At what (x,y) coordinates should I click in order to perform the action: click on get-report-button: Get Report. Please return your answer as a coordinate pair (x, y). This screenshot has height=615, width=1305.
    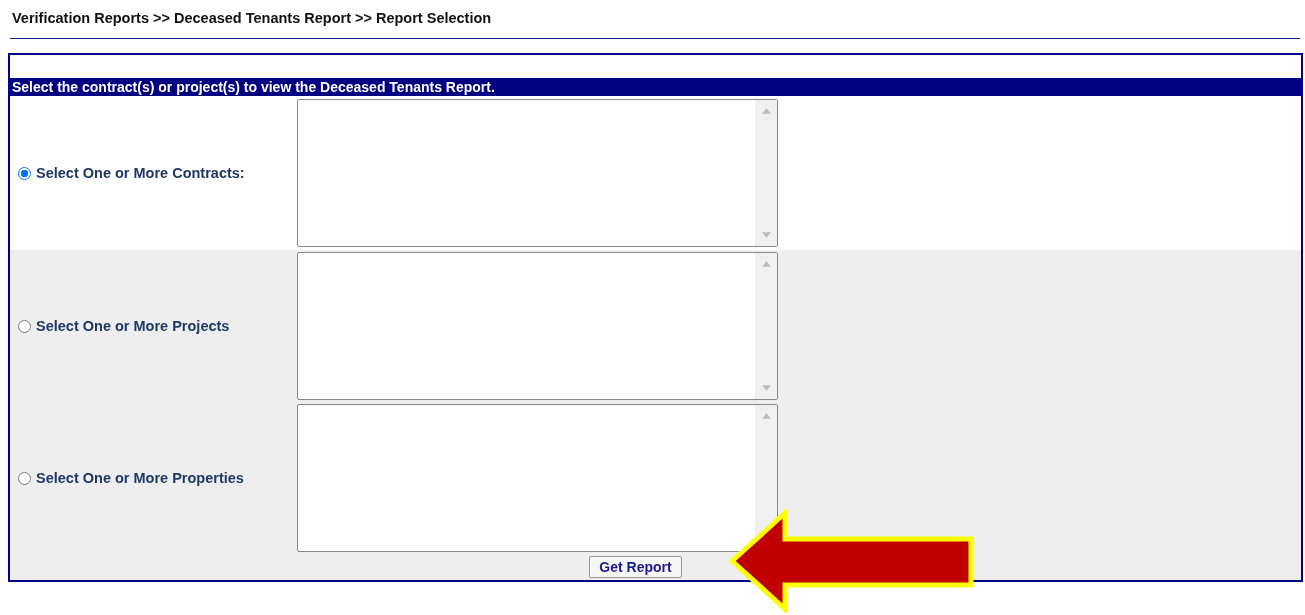
    Looking at the image, I should click on (635, 567).